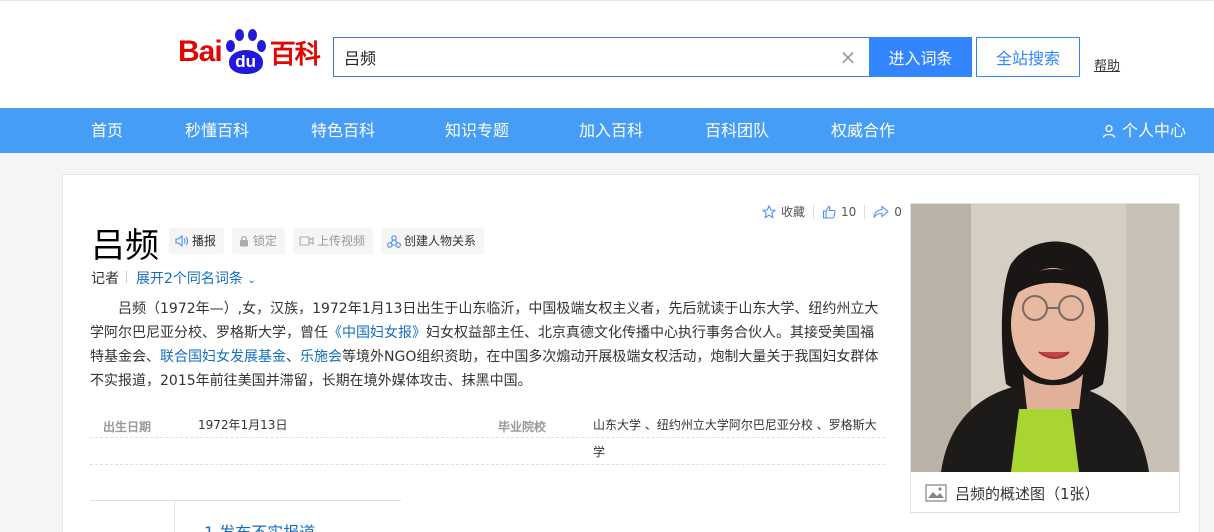 The height and width of the screenshot is (532, 1214). I want to click on baidu-baike-logo: Bai du 百科, so click(249, 52).